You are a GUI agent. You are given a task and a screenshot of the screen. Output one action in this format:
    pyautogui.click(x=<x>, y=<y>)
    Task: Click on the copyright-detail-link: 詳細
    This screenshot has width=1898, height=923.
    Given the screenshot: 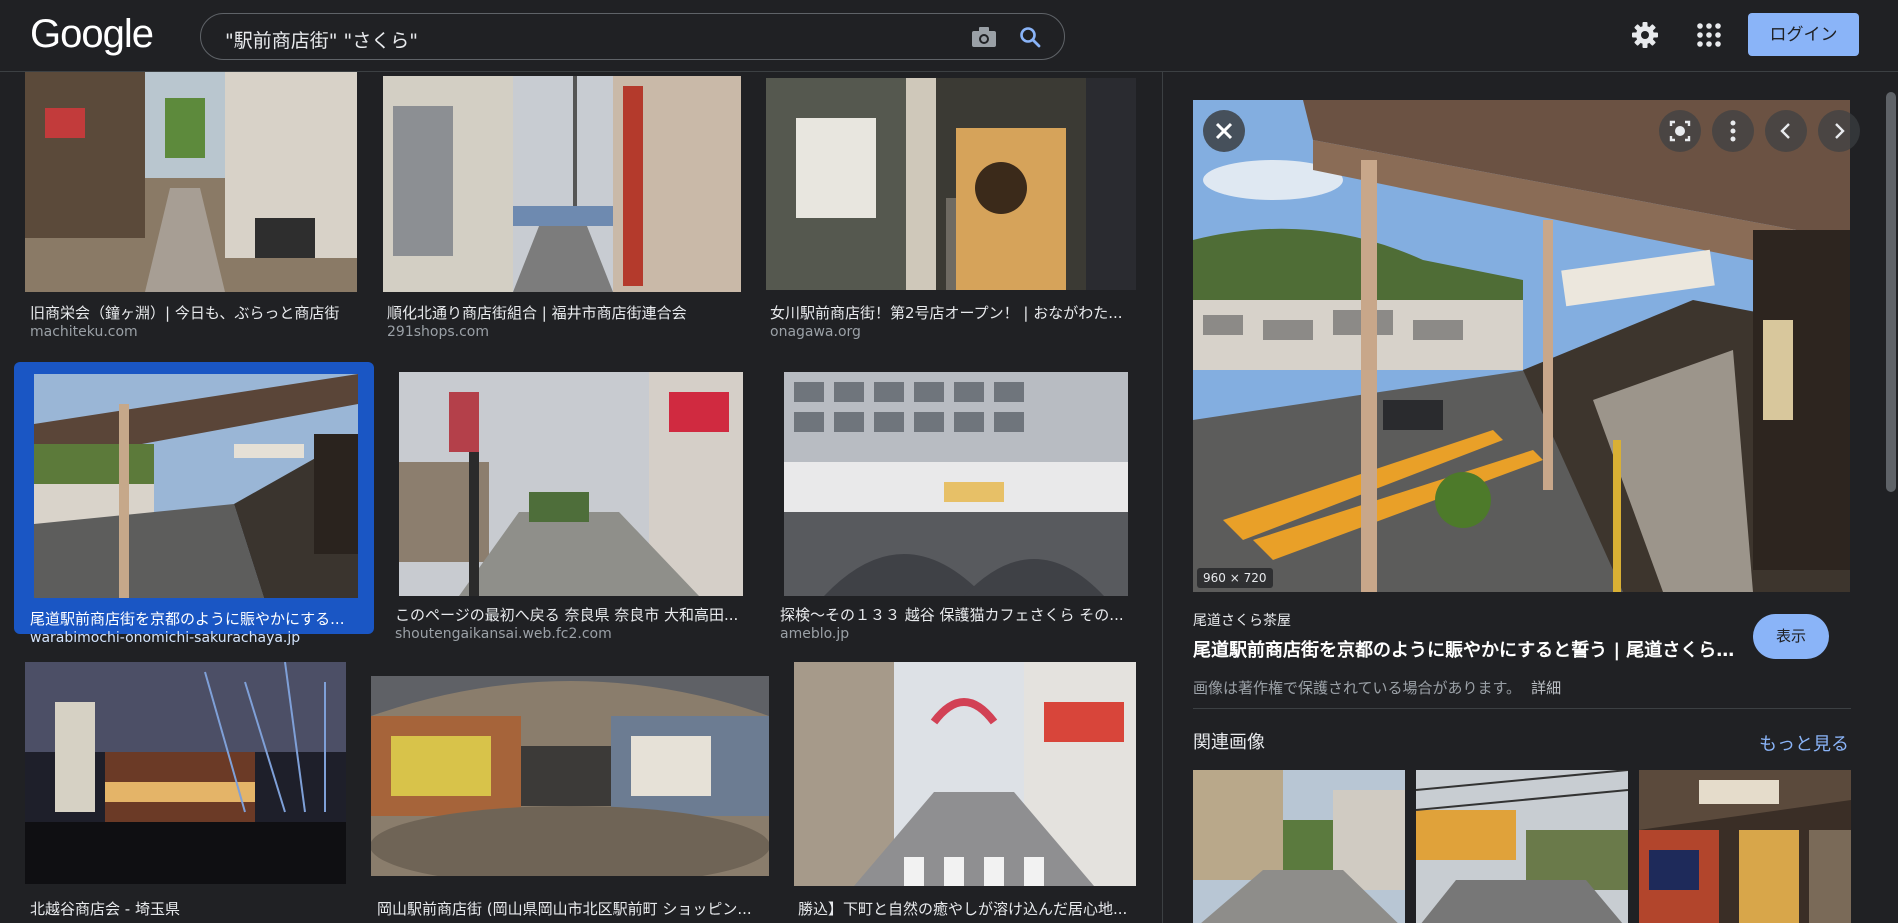 What is the action you would take?
    pyautogui.click(x=1546, y=688)
    